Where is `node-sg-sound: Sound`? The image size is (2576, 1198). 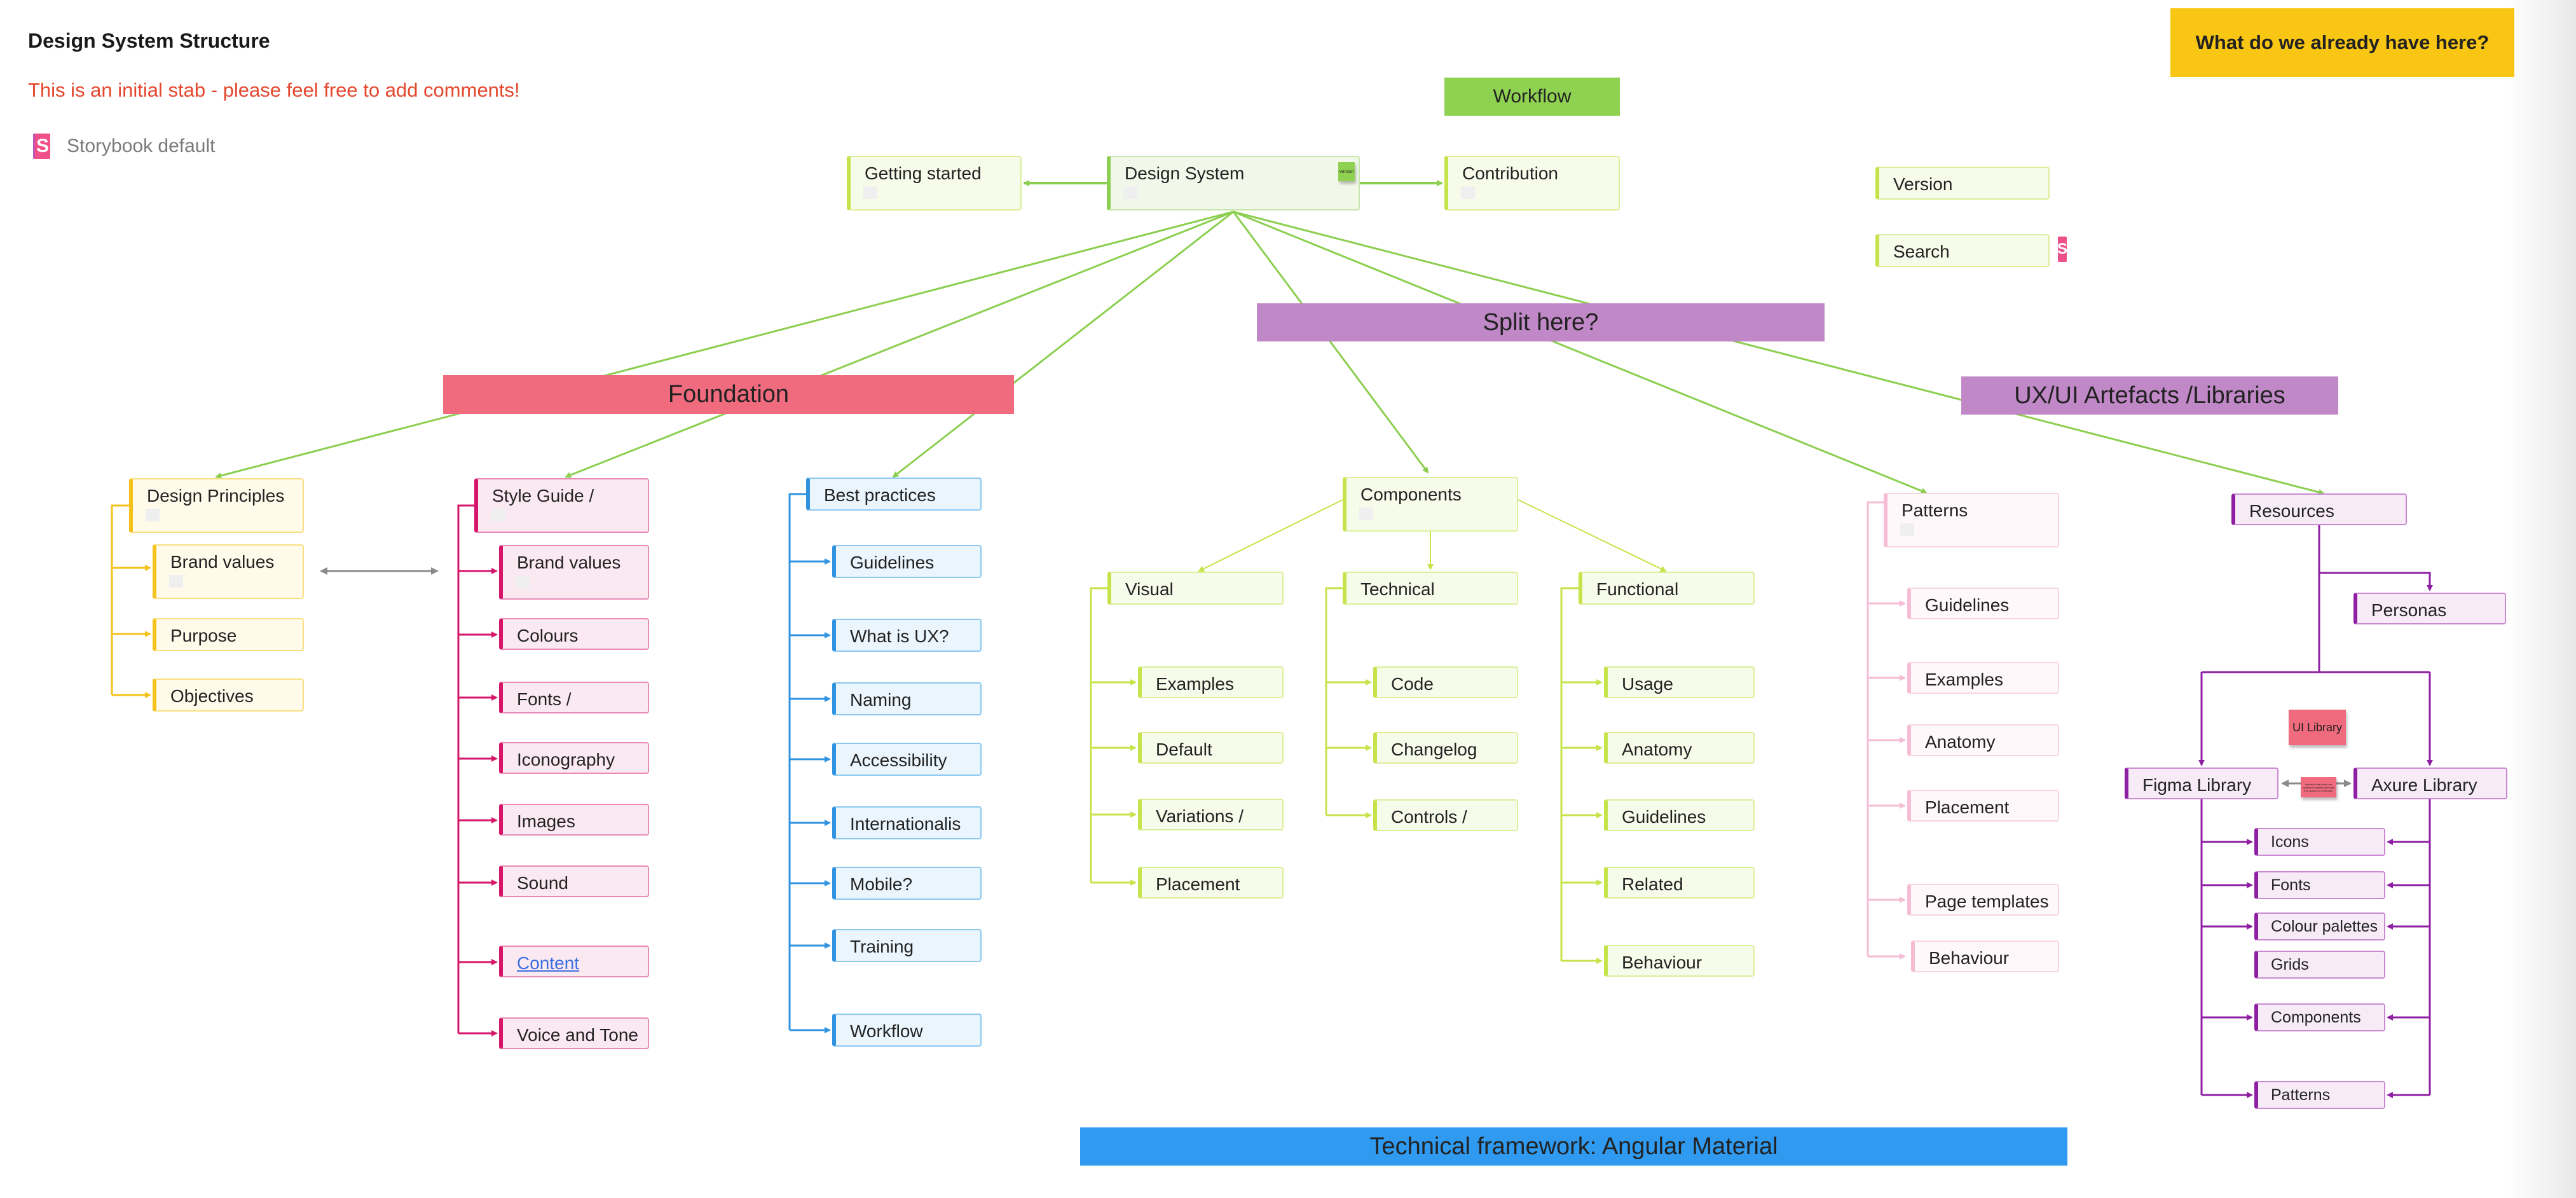
node-sg-sound: Sound is located at coordinates (574, 881).